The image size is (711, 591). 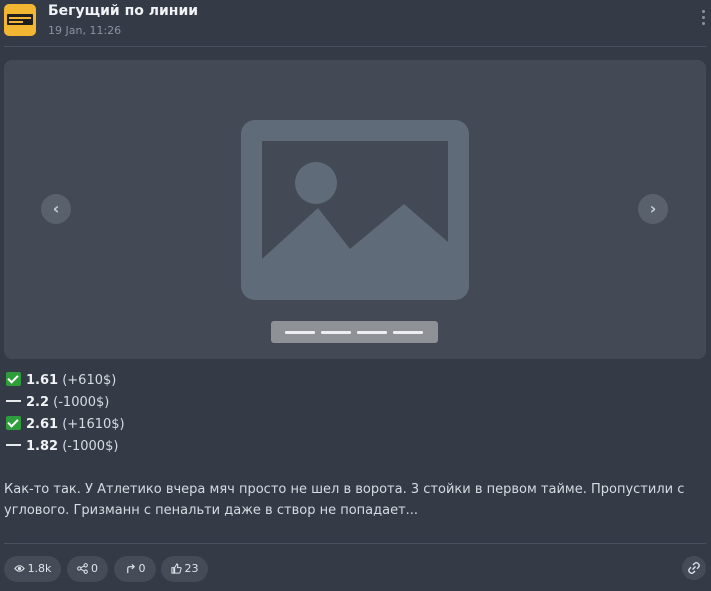 I want to click on thumbs-up-icon, so click(x=176, y=568).